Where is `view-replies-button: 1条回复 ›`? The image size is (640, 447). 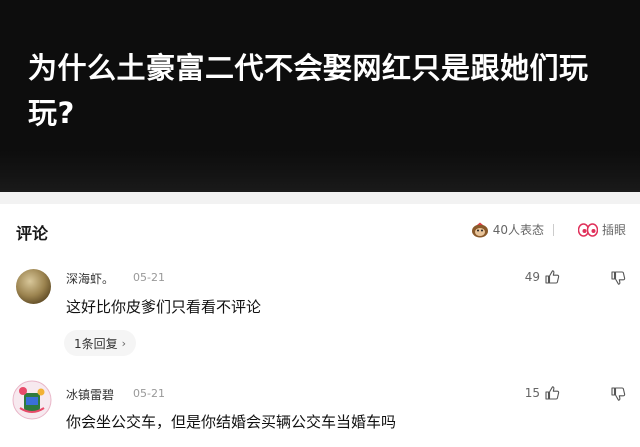 view-replies-button: 1条回复 › is located at coordinates (100, 343).